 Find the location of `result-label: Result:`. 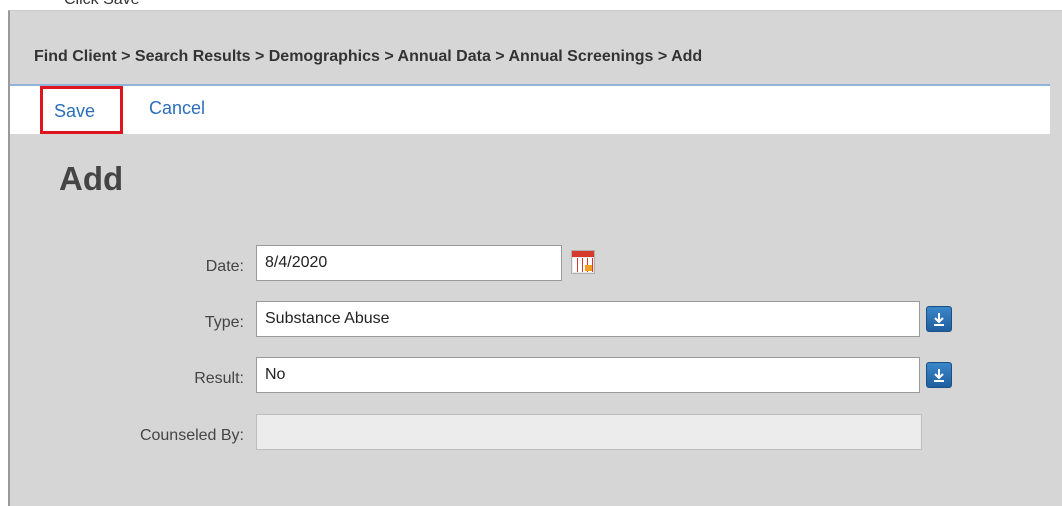

result-label: Result: is located at coordinates (219, 378).